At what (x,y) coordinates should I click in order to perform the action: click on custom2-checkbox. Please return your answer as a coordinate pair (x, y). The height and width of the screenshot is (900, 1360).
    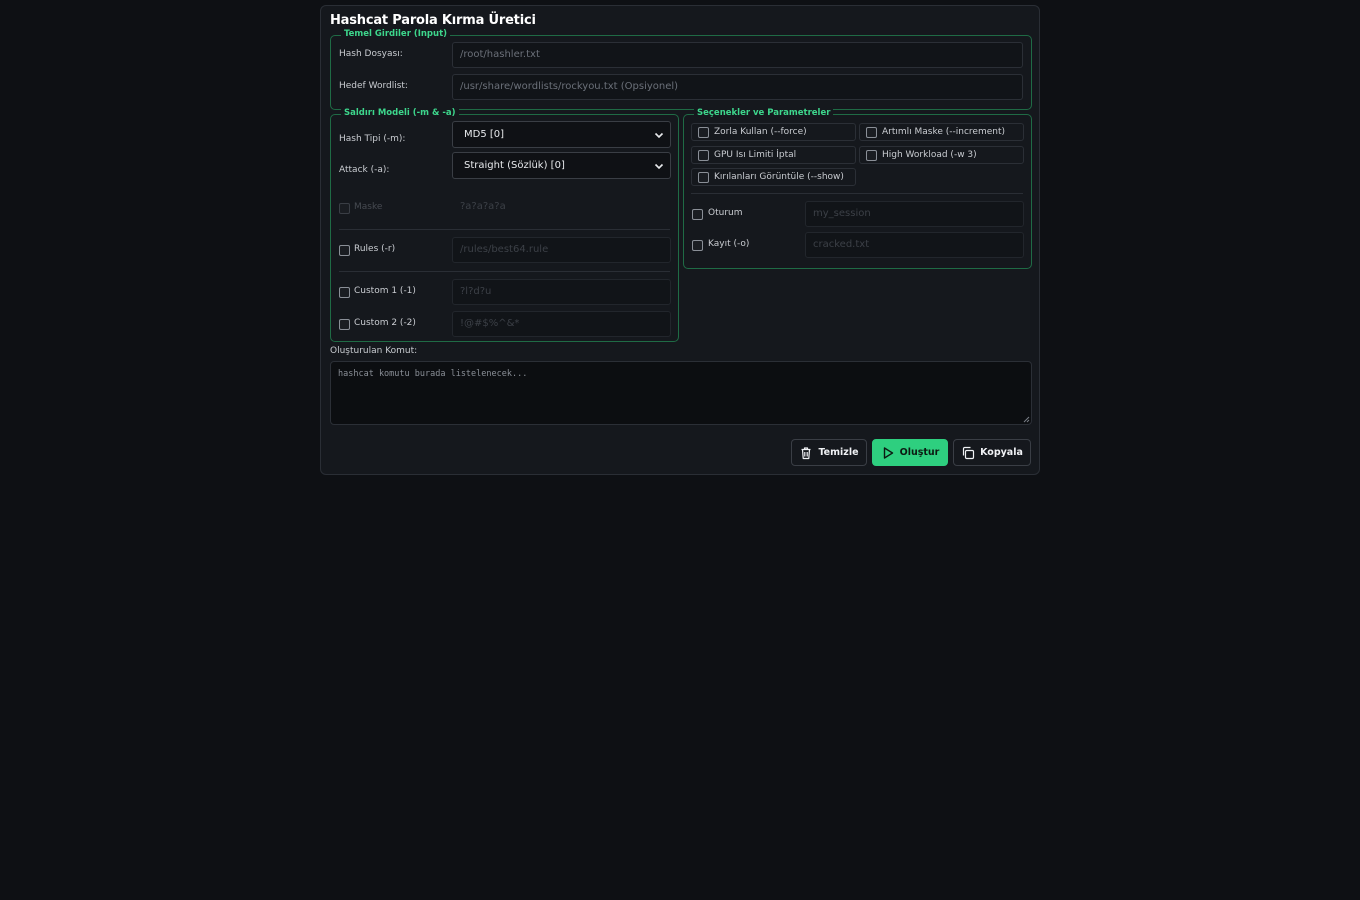
    Looking at the image, I should click on (344, 324).